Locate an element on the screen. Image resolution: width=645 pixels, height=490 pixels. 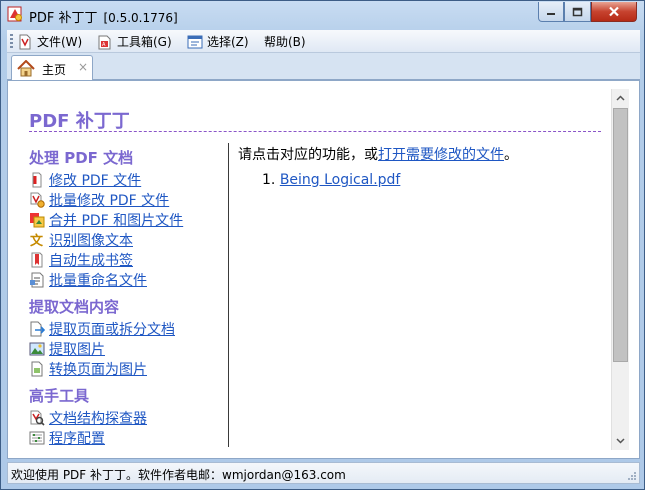
link-ocr-label: 识别图像文本 is located at coordinates (91, 240).